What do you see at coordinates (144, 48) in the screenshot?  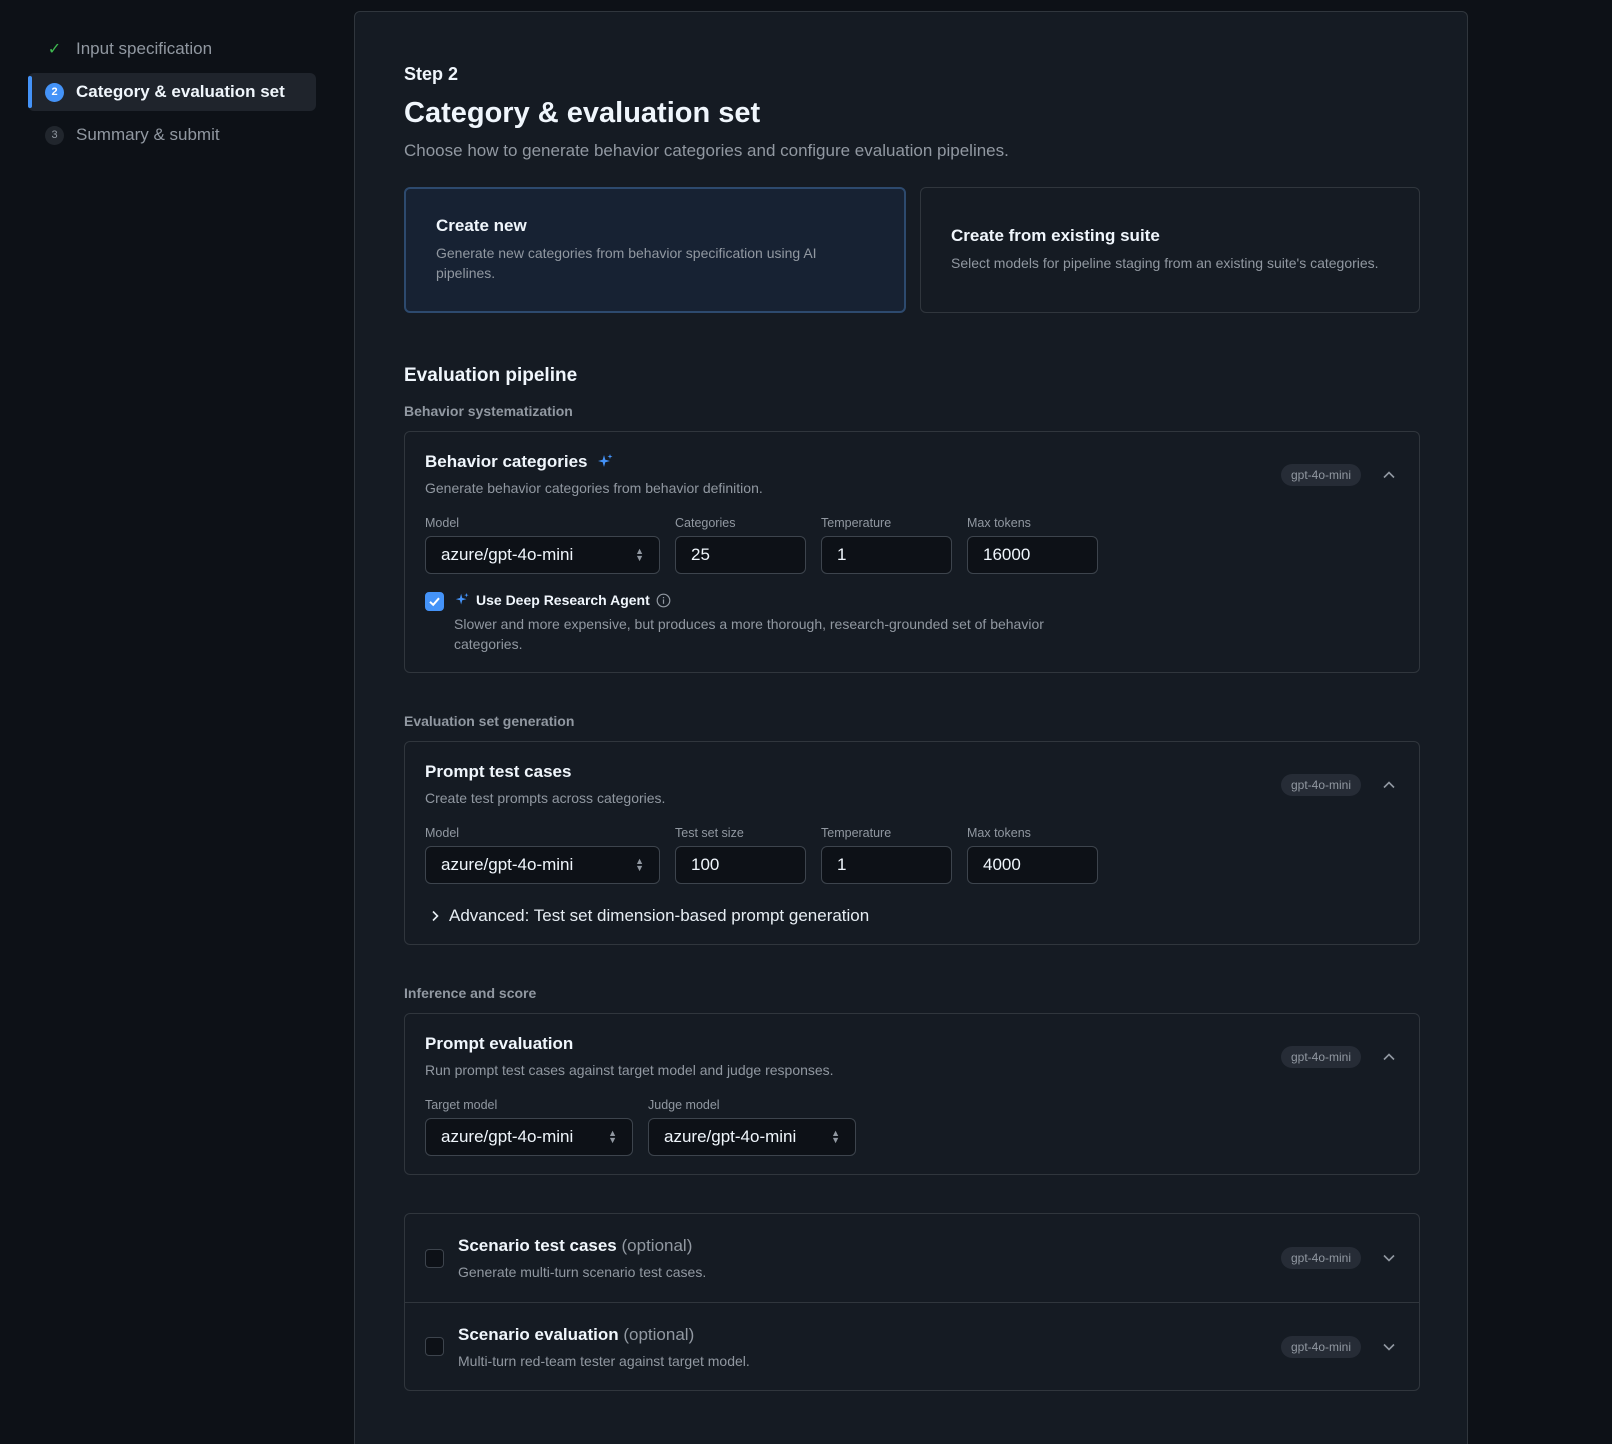 I see `step-label: Input specification` at bounding box center [144, 48].